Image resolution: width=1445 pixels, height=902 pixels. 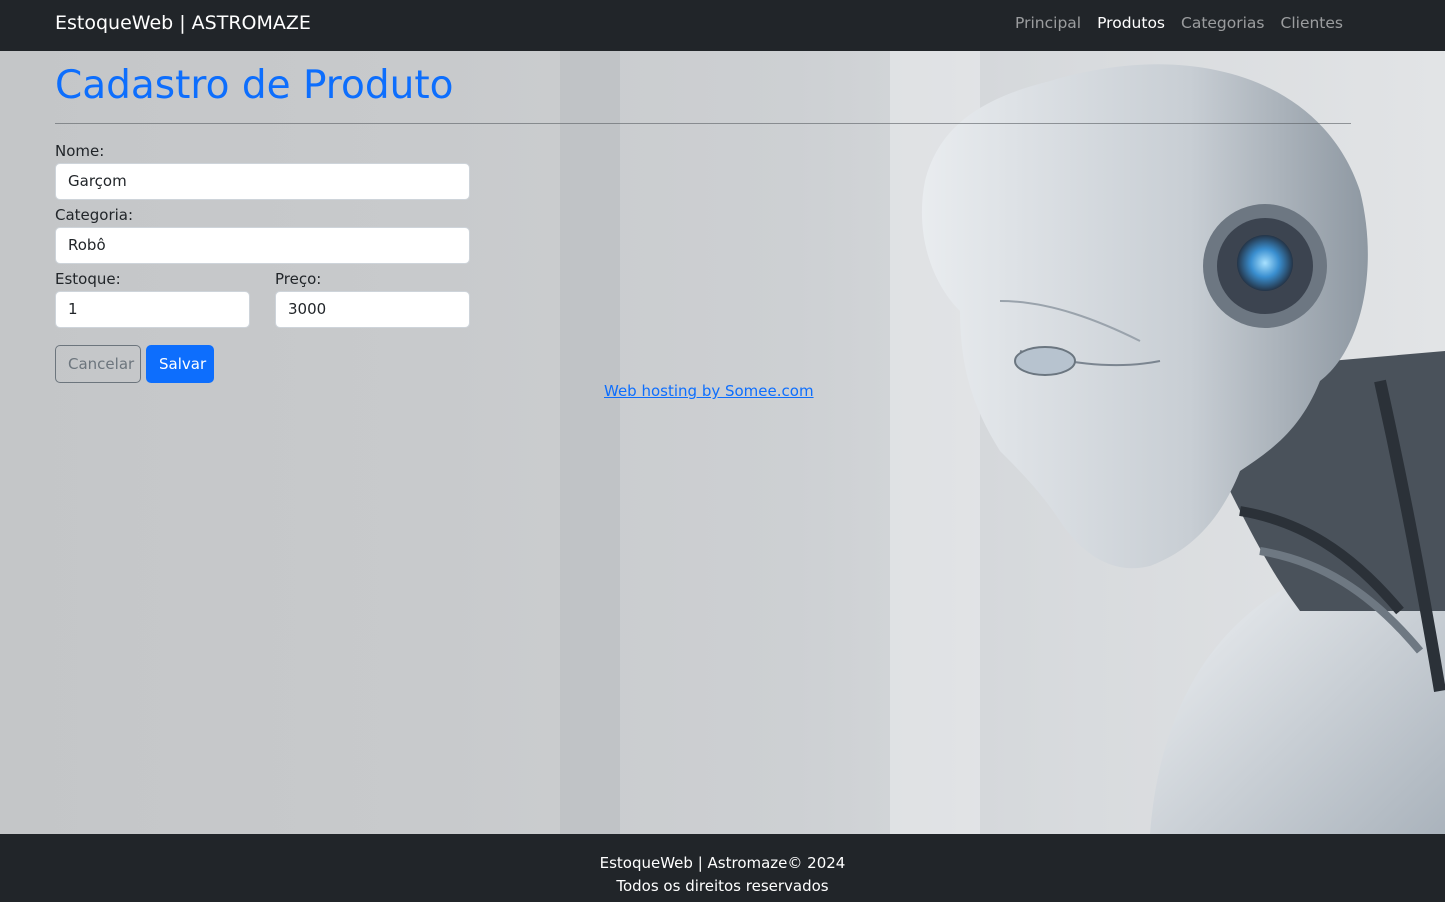 I want to click on brand-logo: EstoqueWeb | ASTROMAZE, so click(x=183, y=23).